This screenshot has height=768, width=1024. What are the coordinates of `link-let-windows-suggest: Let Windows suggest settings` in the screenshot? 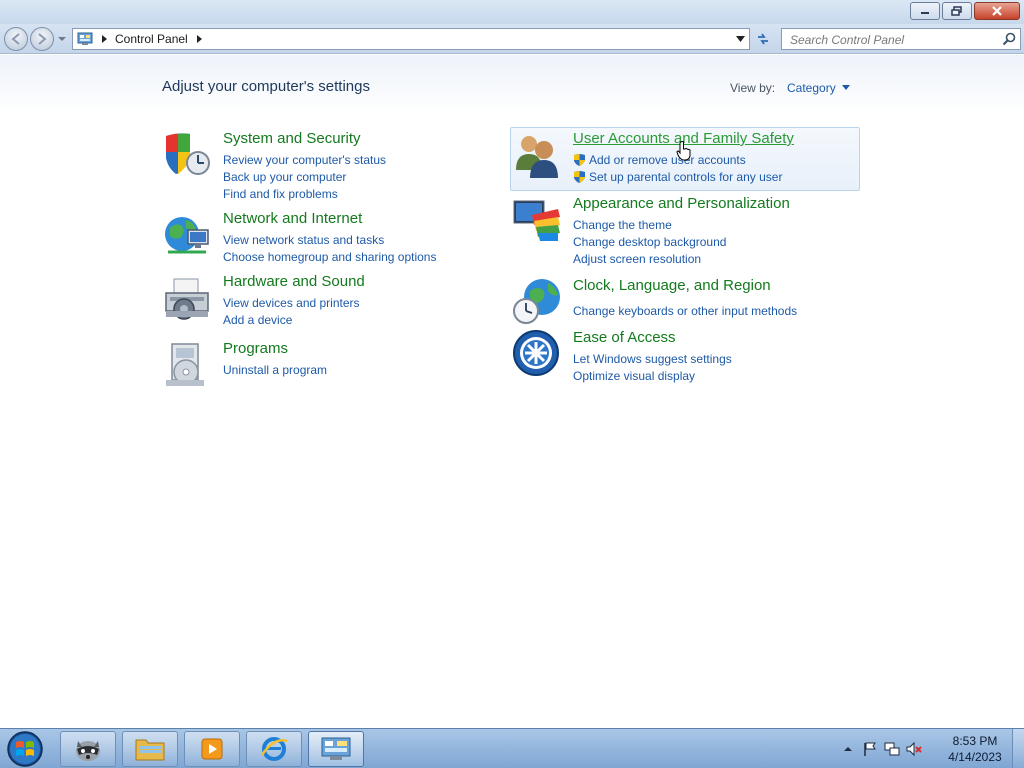 It's located at (652, 358).